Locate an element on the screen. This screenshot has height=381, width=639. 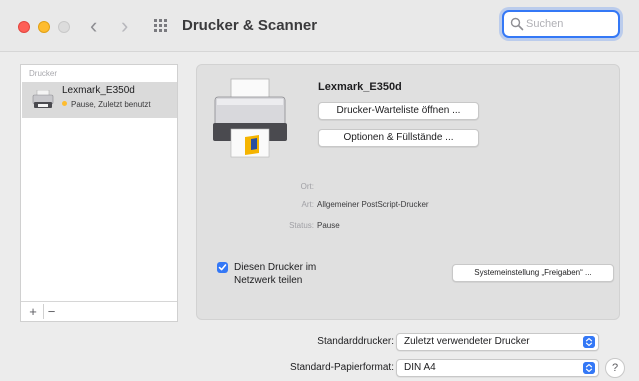
default-printer-select: Zuletzt verwendeter Drucker is located at coordinates (497, 342).